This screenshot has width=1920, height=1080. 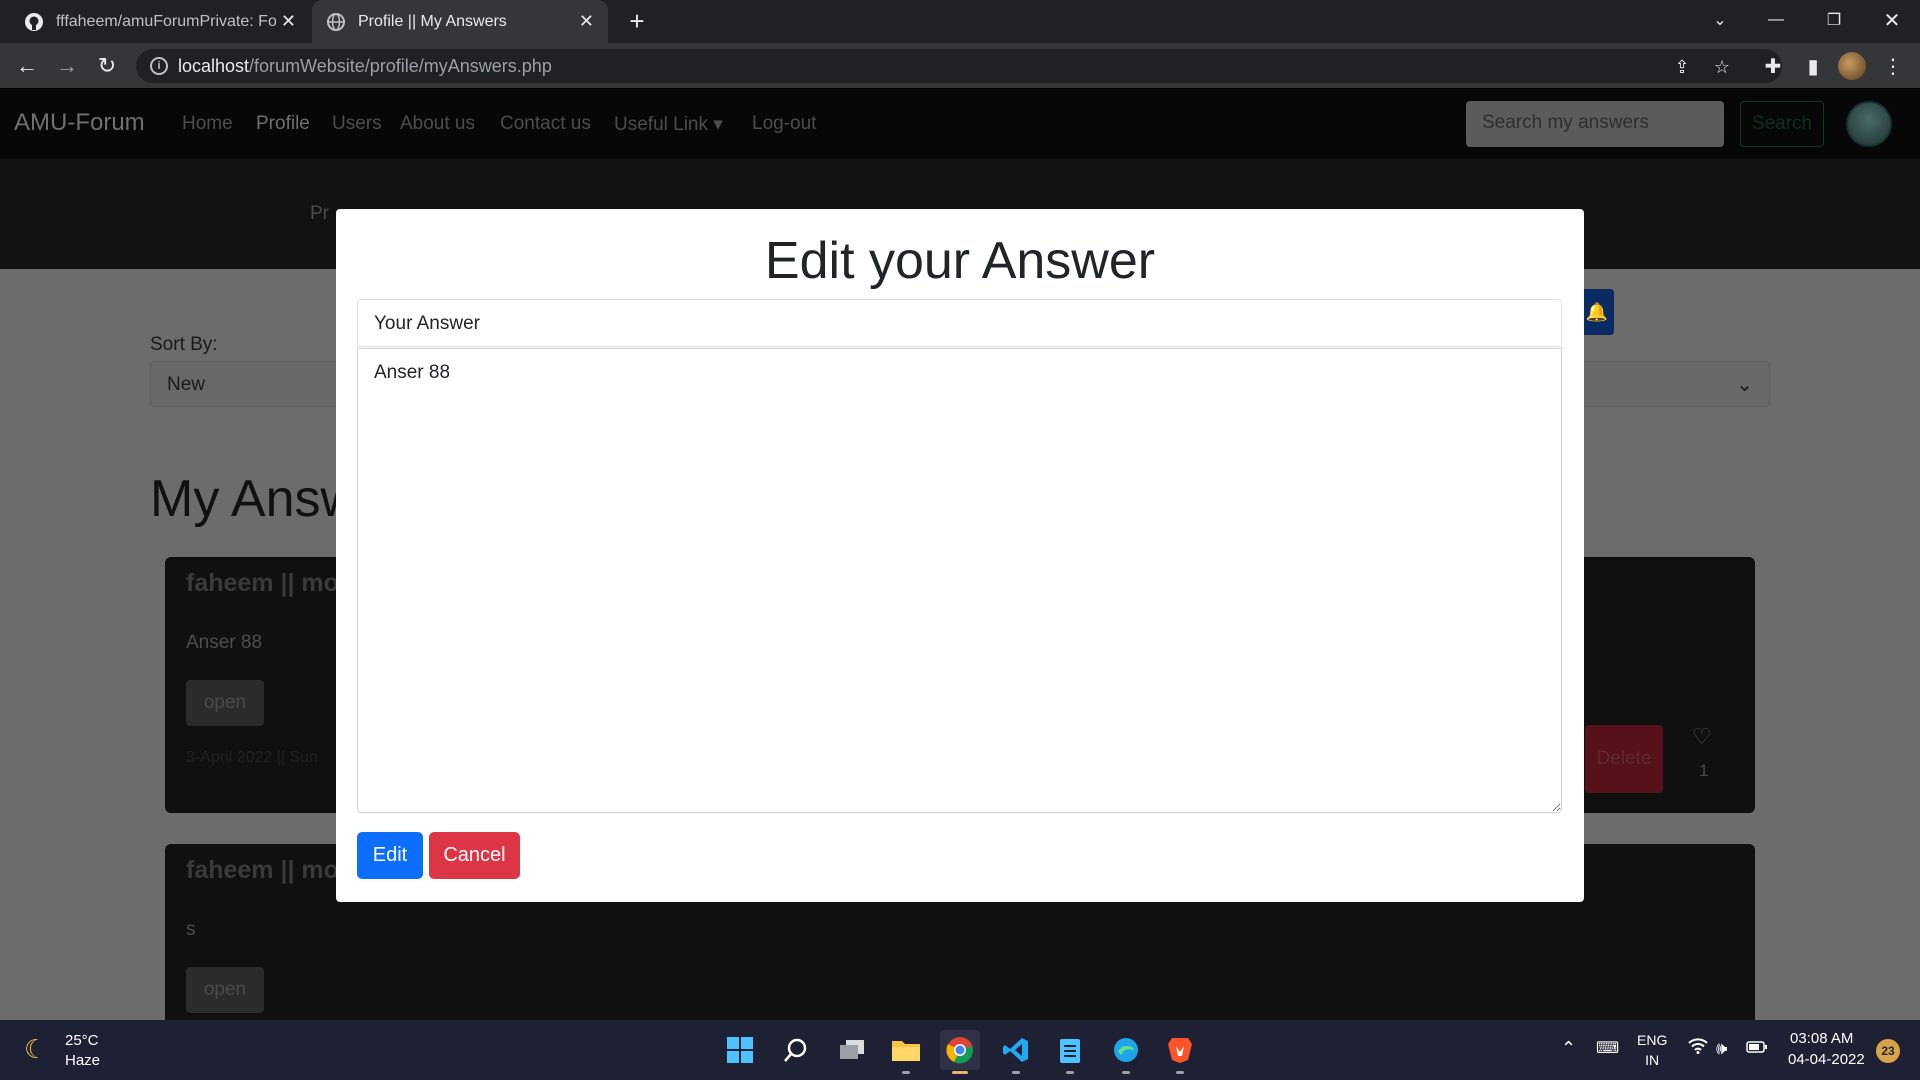 What do you see at coordinates (336, 22) in the screenshot?
I see `globe-icon` at bounding box center [336, 22].